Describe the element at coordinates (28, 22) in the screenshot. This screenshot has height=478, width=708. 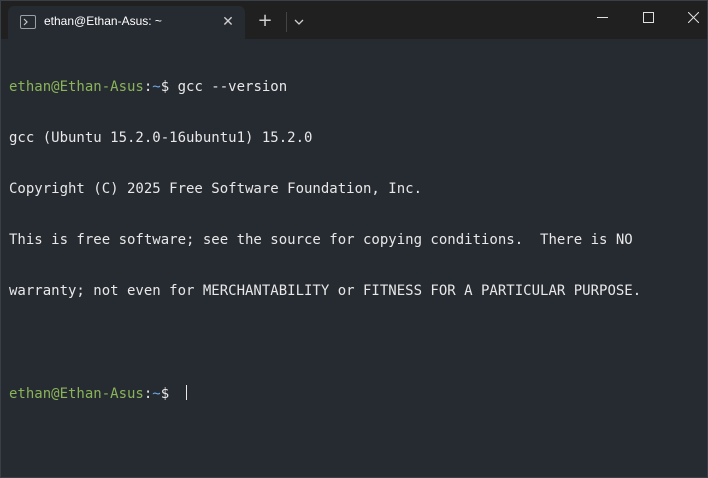
I see `terminal-prompt-icon` at that location.